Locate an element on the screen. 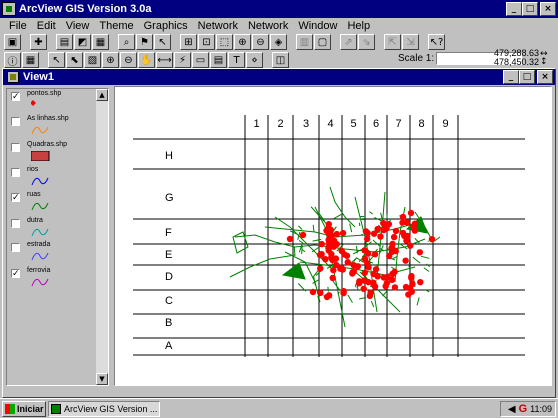 The image size is (558, 418). clear-selection-icon: ▢ is located at coordinates (322, 42).